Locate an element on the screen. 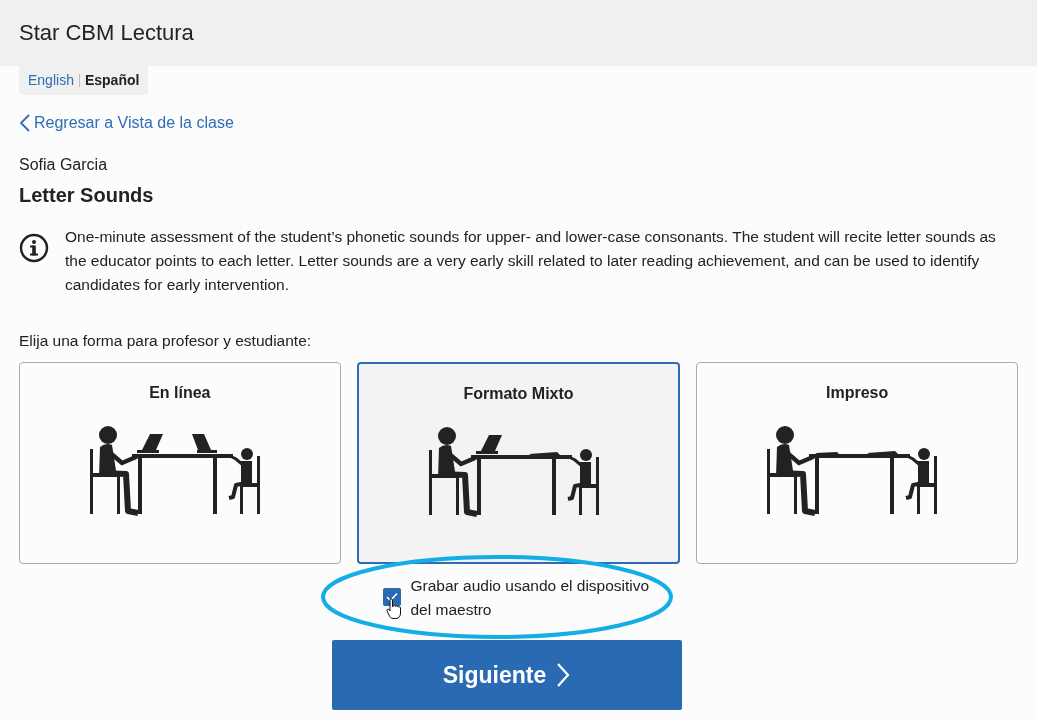 This screenshot has height=720, width=1037. info-icon is located at coordinates (34, 248).